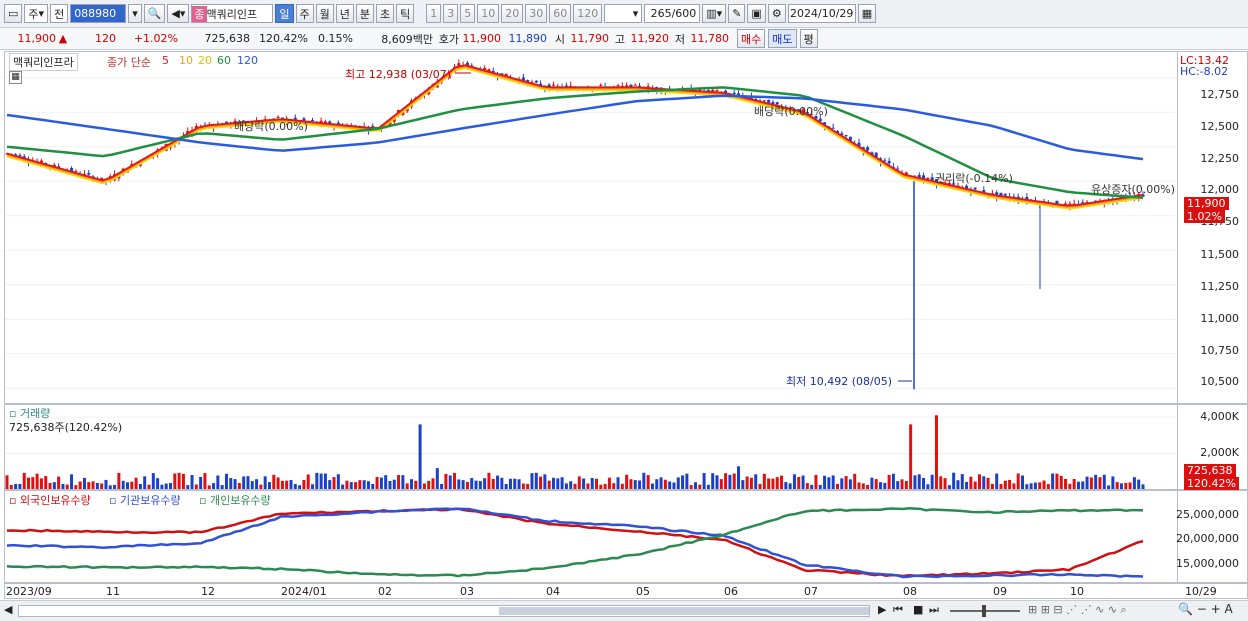  Describe the element at coordinates (867, 13) in the screenshot. I see `calendar-icon: ▦` at that location.